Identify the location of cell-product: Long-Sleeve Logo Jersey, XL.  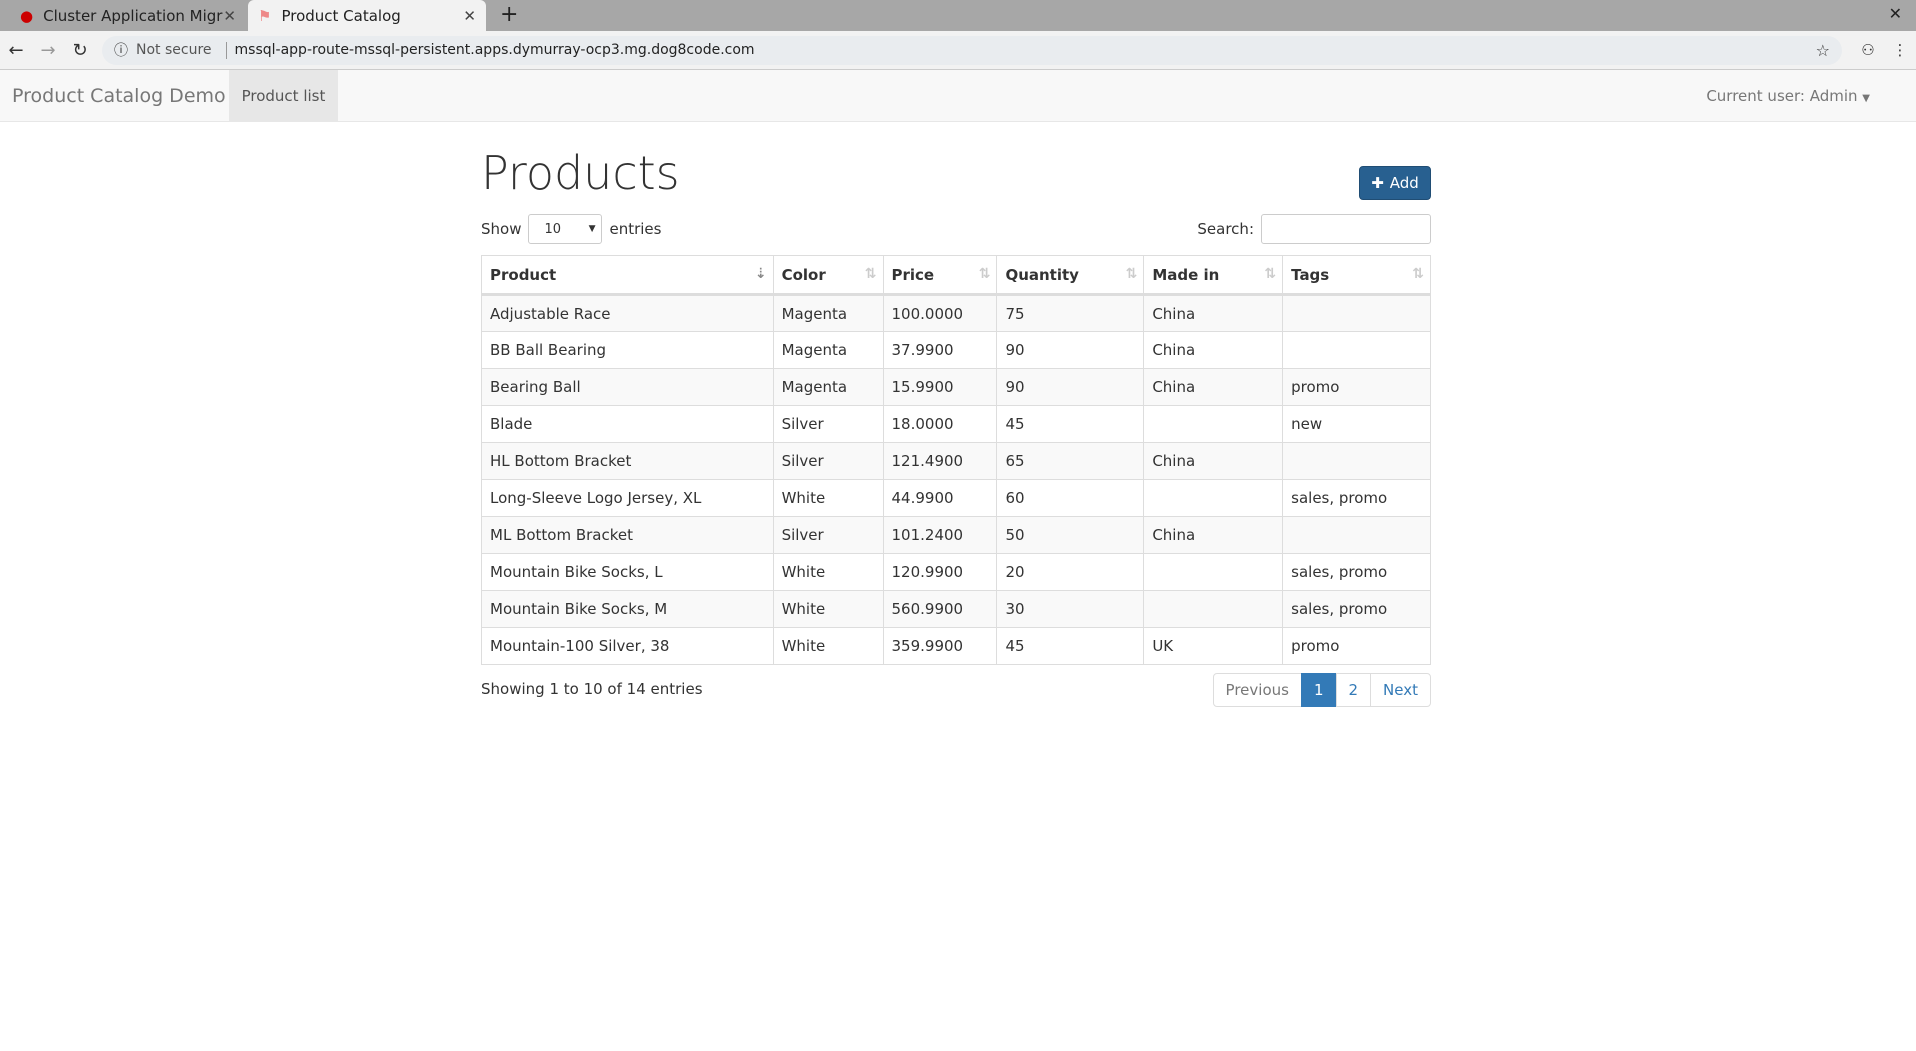
(627, 498).